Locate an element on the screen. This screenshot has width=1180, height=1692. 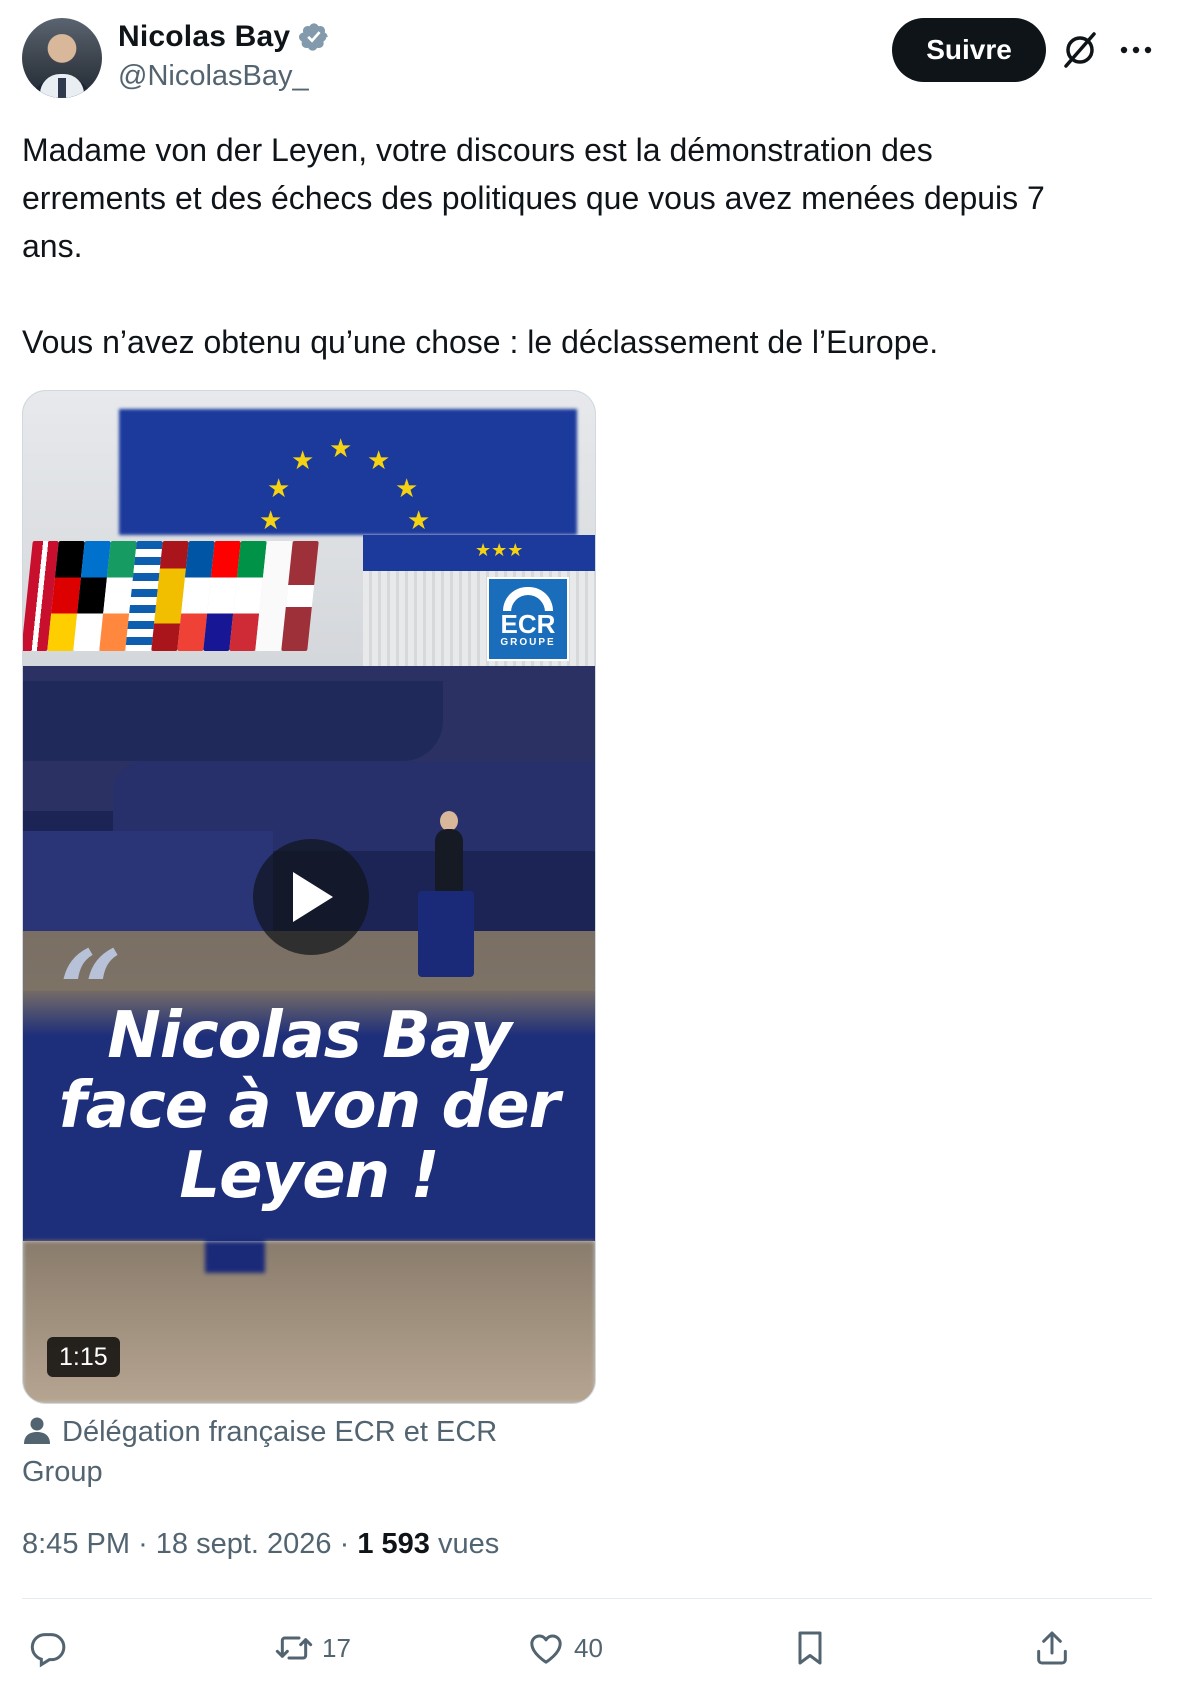
play-icon is located at coordinates (313, 897).